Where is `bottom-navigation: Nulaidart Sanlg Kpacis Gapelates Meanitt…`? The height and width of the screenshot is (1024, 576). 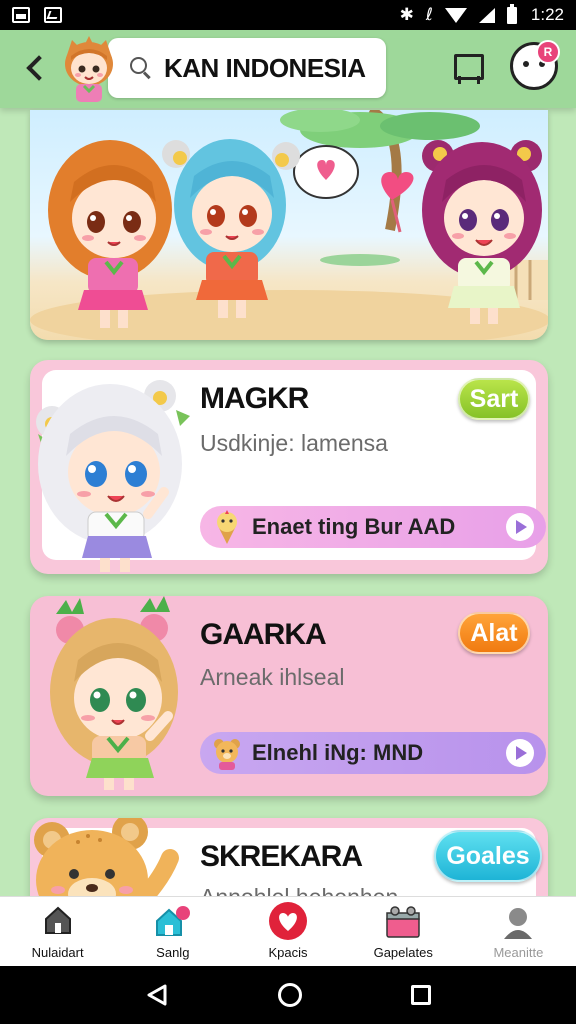
bottom-navigation: Nulaidart Sanlg Kpacis Gapelates Meanitt… is located at coordinates (288, 931).